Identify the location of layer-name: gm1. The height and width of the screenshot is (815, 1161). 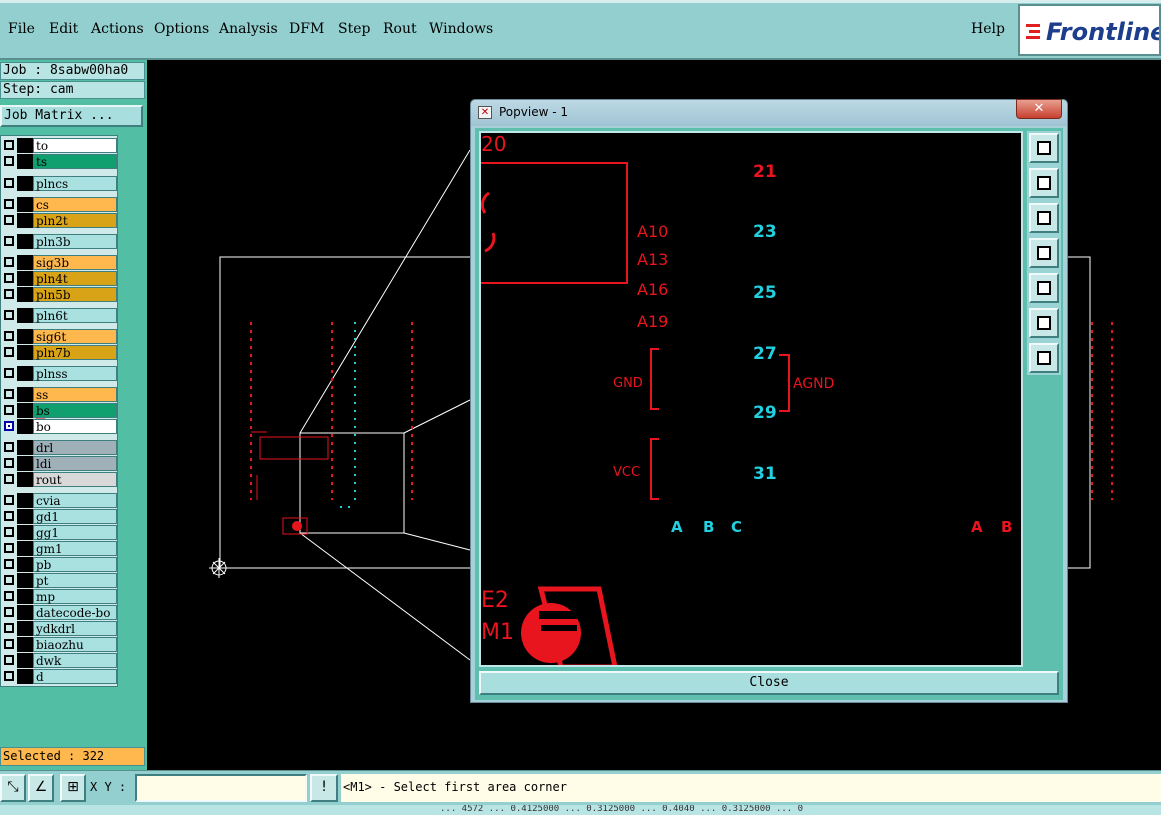
(75, 548).